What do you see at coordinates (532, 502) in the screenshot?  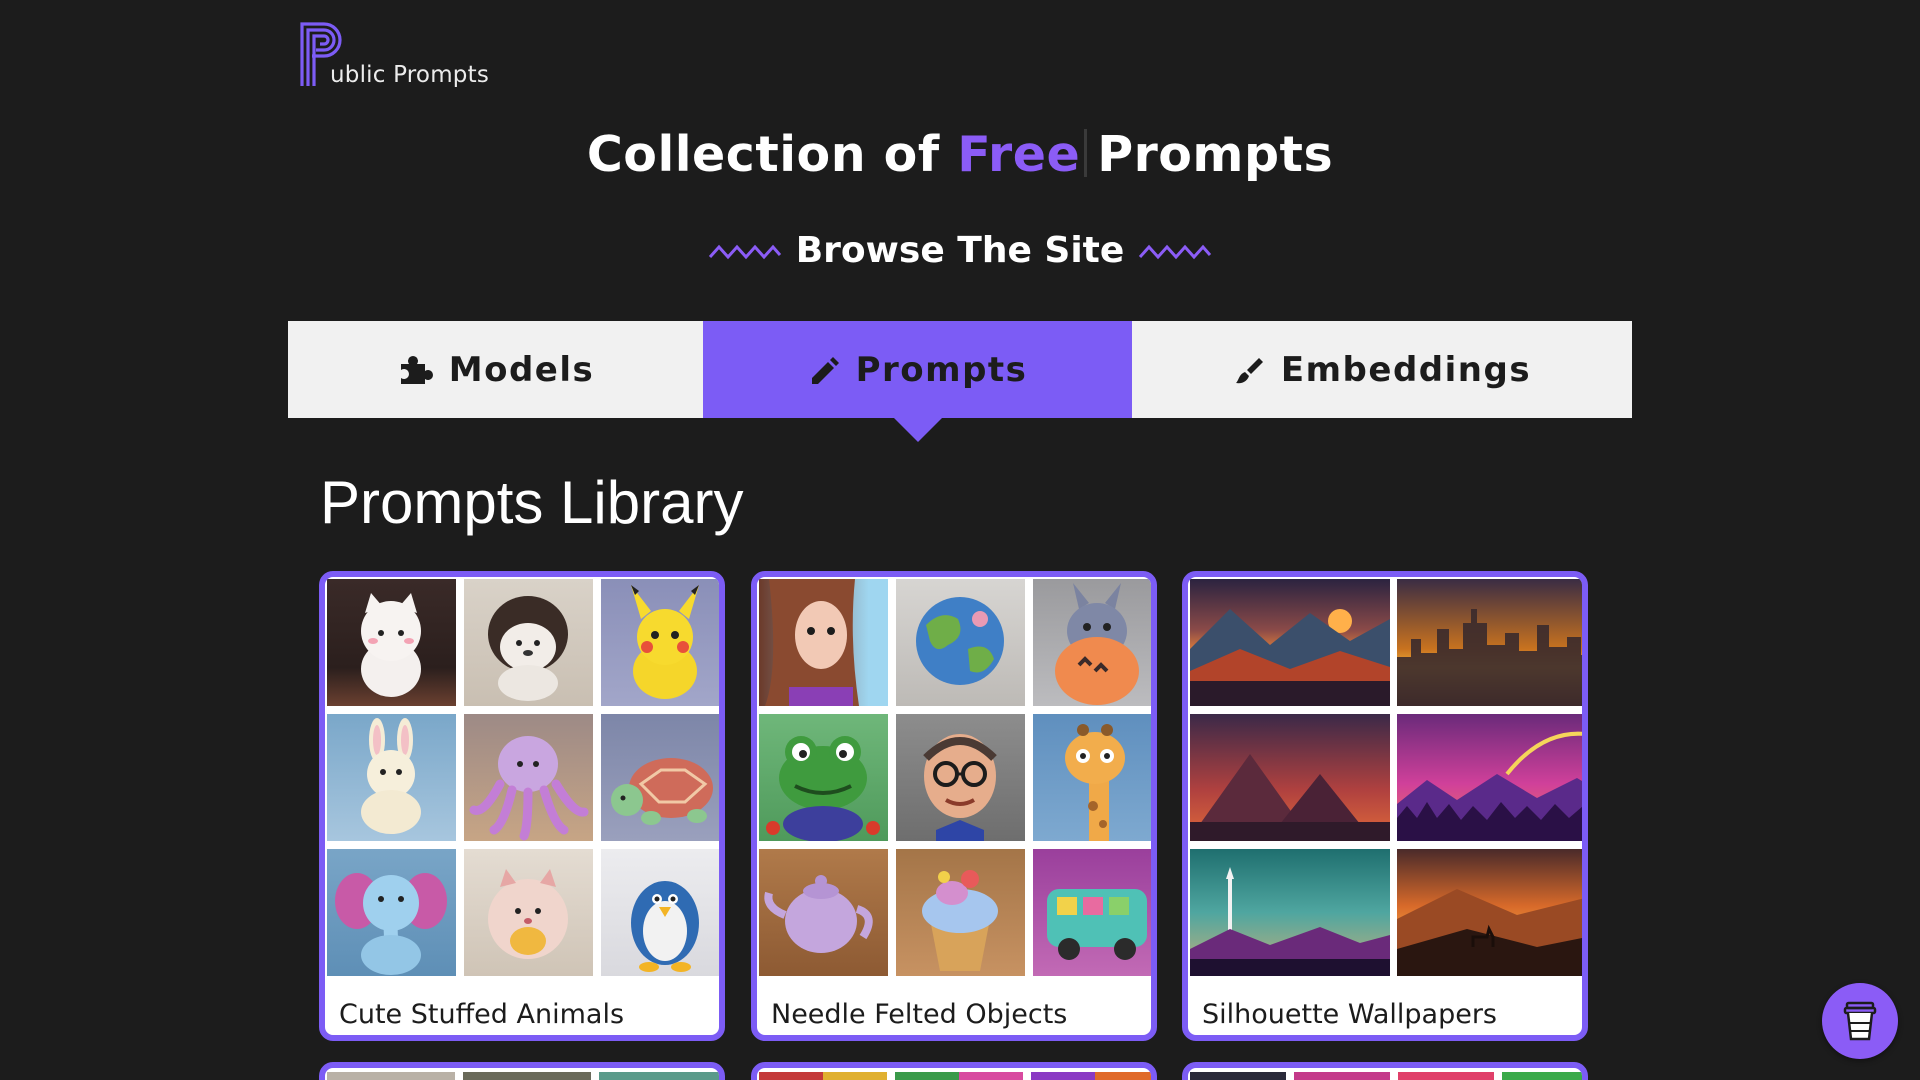 I see `section-title: Prompts Library` at bounding box center [532, 502].